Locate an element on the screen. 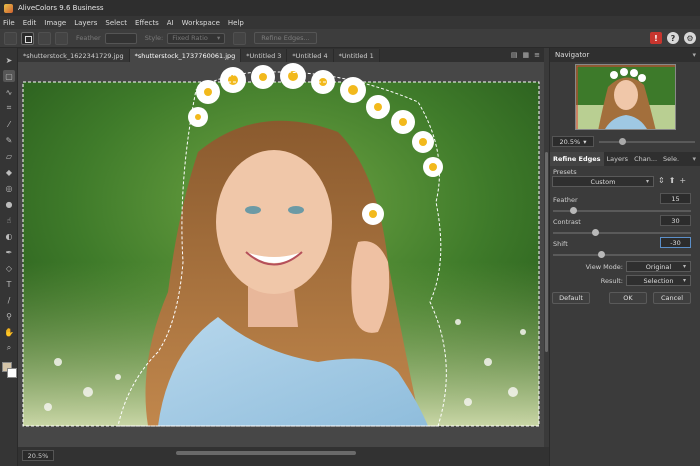 This screenshot has width=700, height=466. smudge-icon: ☝ is located at coordinates (9, 220).